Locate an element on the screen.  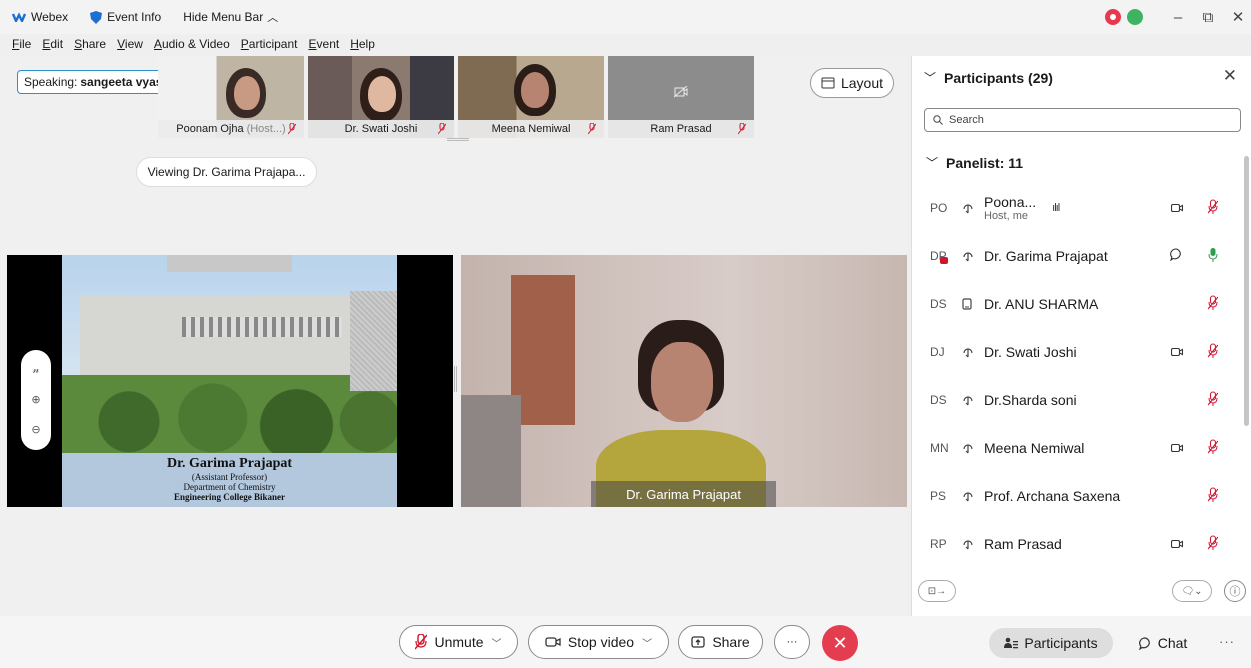
participant-row: DP Dr. Garima Prajapat is located at coordinates (1077, 256).